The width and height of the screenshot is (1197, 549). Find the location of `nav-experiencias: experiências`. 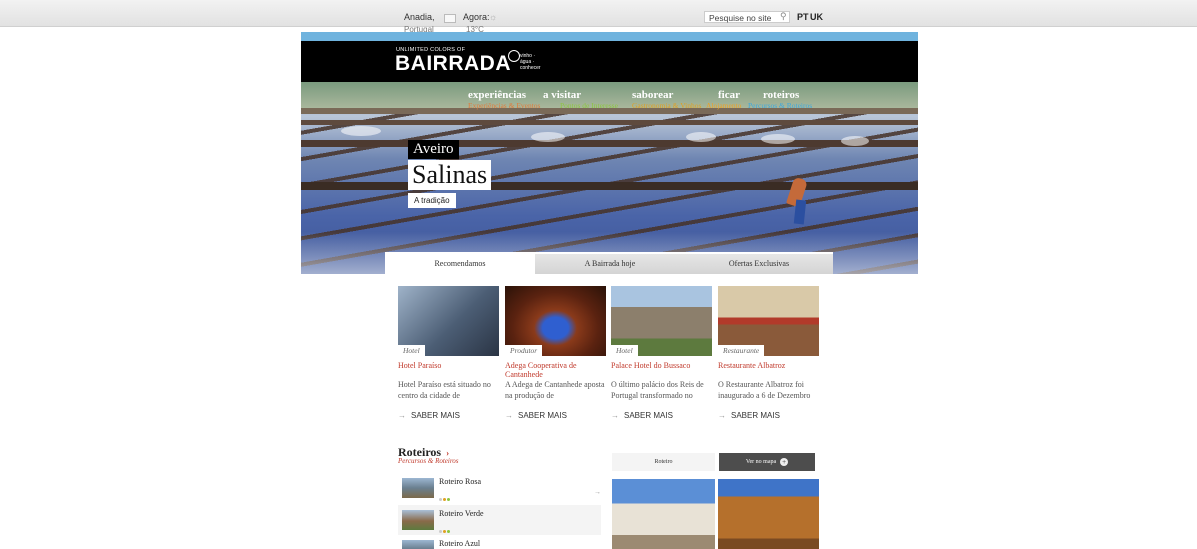

nav-experiencias: experiências is located at coordinates (497, 95).